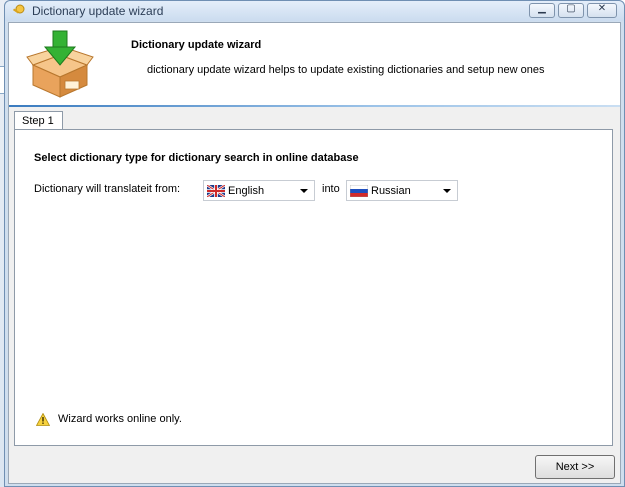 This screenshot has width=625, height=487. I want to click on window-title: Dictionary update wizard, so click(98, 11).